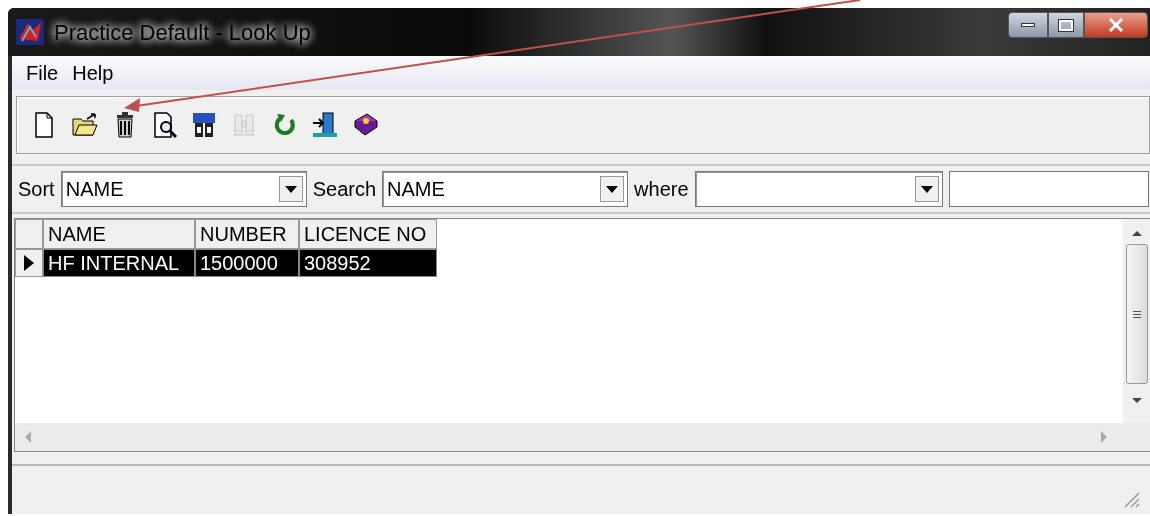 This screenshot has width=1150, height=516. Describe the element at coordinates (1137, 314) in the screenshot. I see `scroll-thumb` at that location.